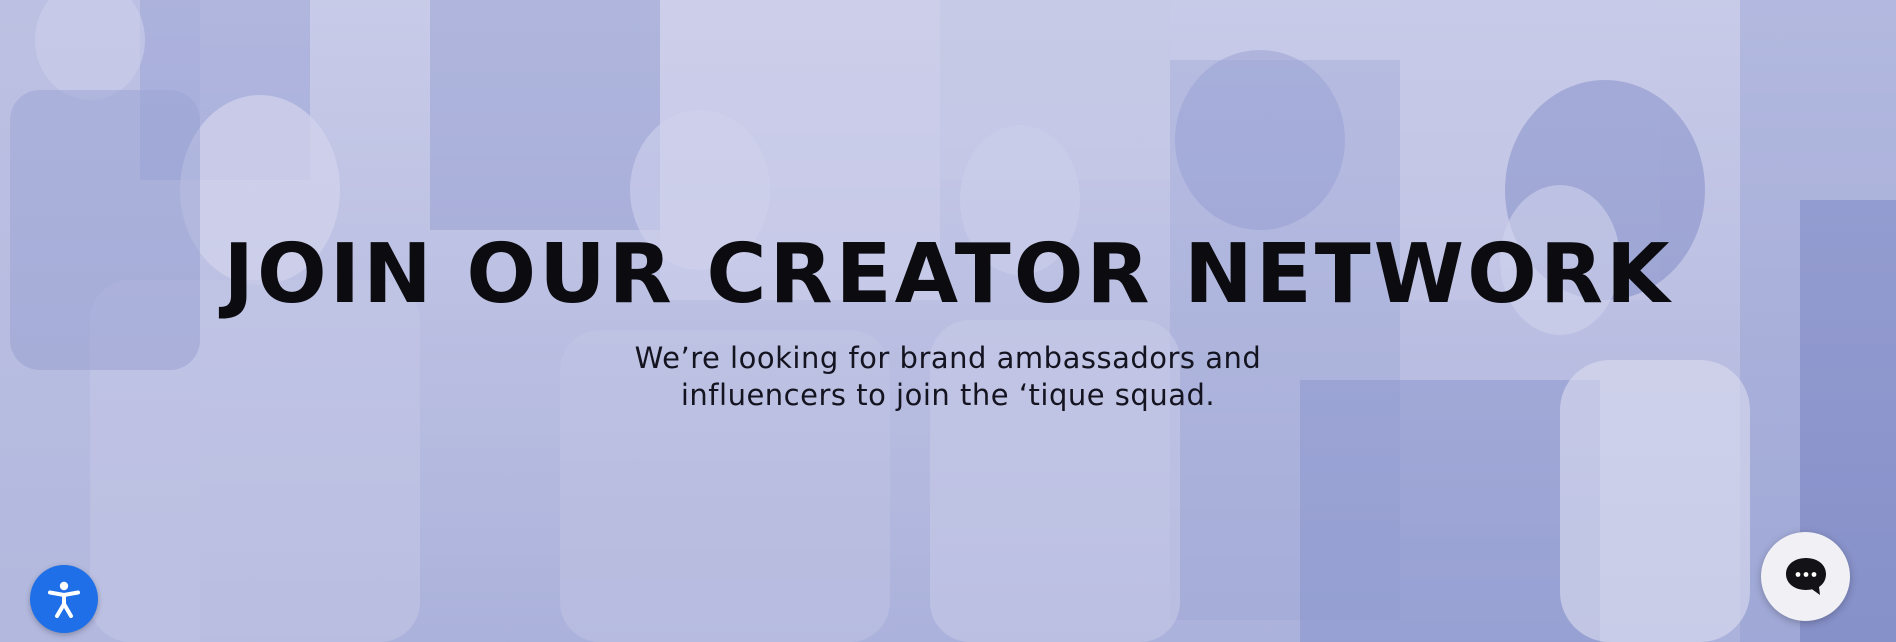 The width and height of the screenshot is (1896, 642). I want to click on hero-headline: JOIN OUR CREATOR NETWORK, so click(948, 274).